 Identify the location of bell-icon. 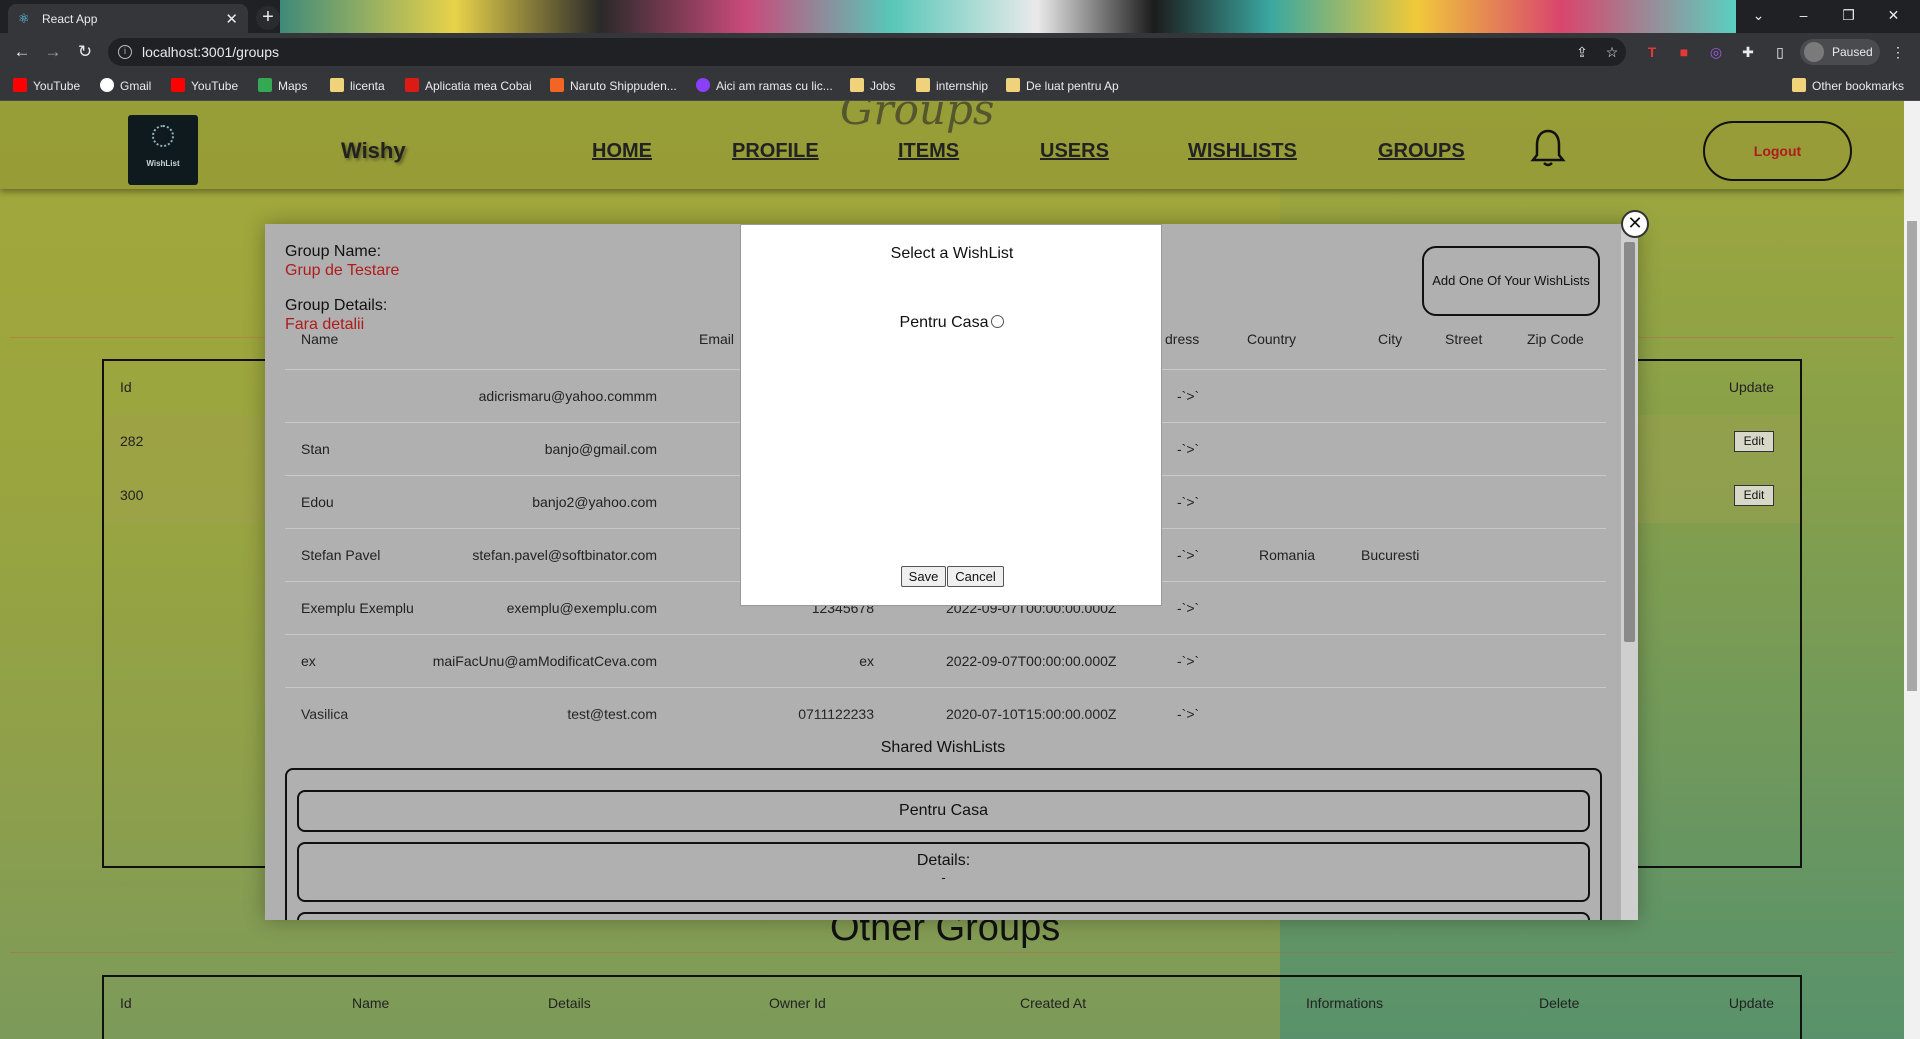
(1548, 148).